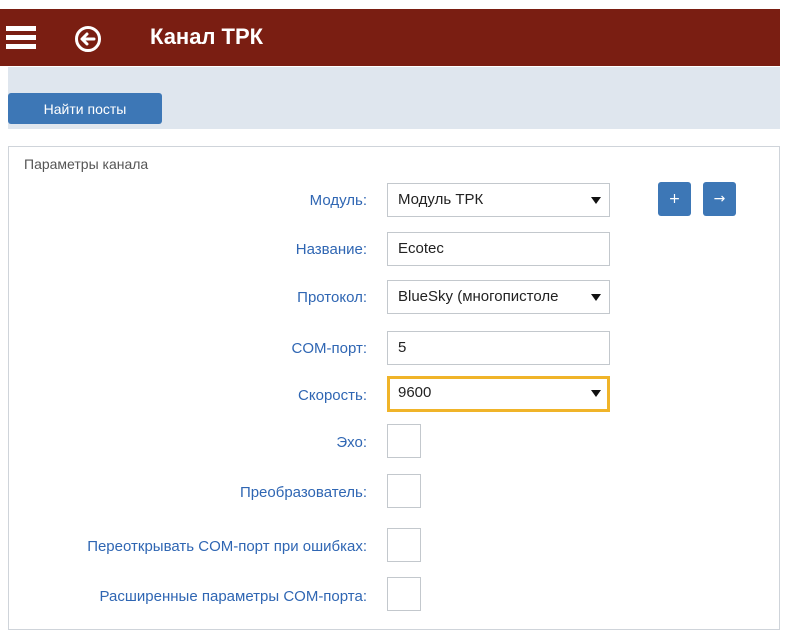 This screenshot has height=634, width=793. Describe the element at coordinates (332, 297) in the screenshot. I see `protocol-label: Протокол:` at that location.